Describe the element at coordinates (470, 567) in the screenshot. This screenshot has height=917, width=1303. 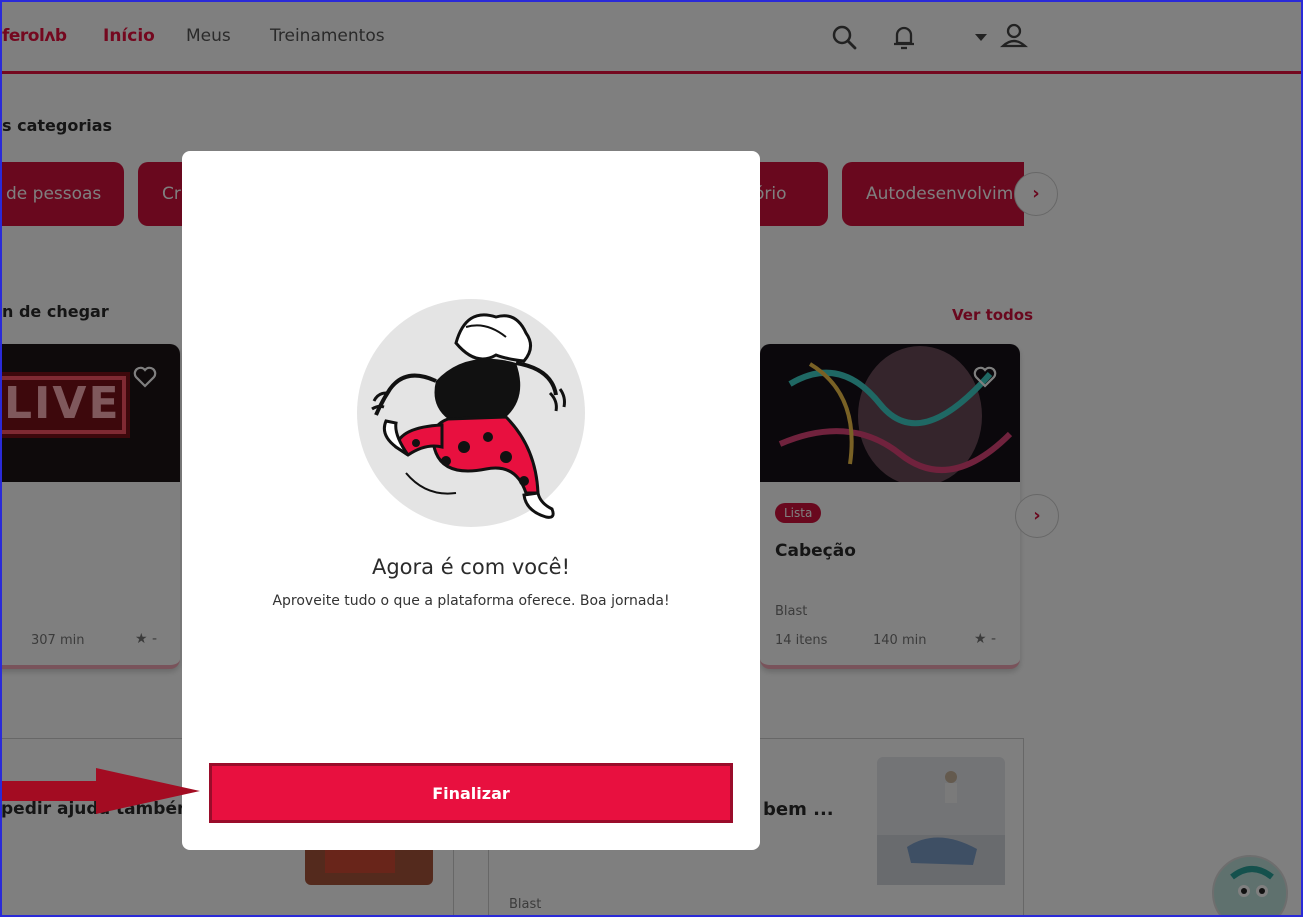
I see `modal-title: Agora é com você!` at that location.